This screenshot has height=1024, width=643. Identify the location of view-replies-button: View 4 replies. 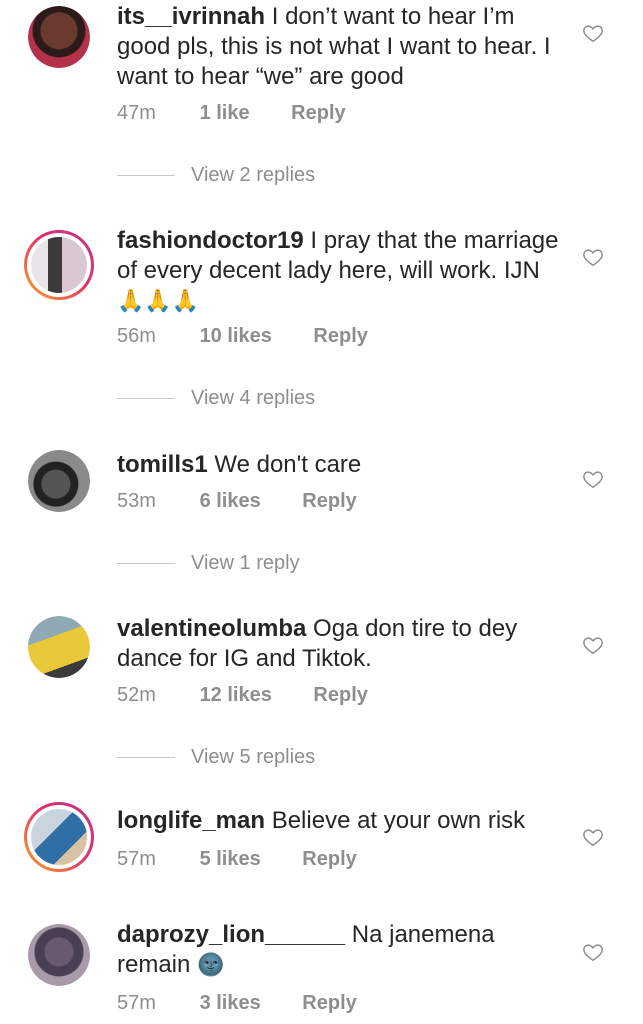
(216, 398).